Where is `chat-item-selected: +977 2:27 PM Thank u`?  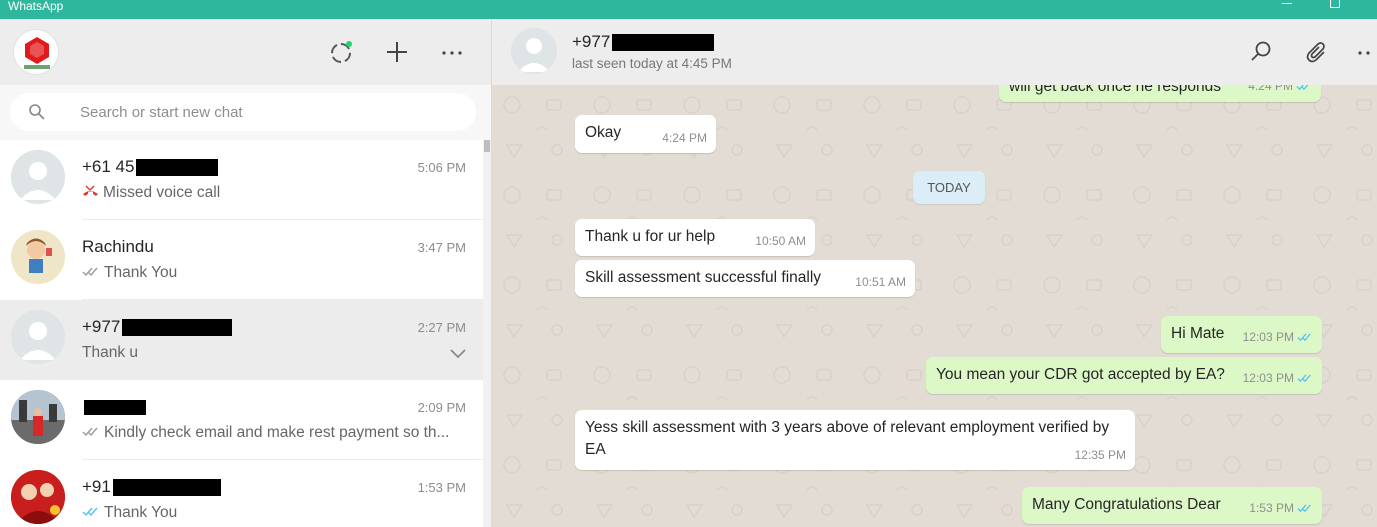 chat-item-selected: +977 2:27 PM Thank u is located at coordinates (241, 340).